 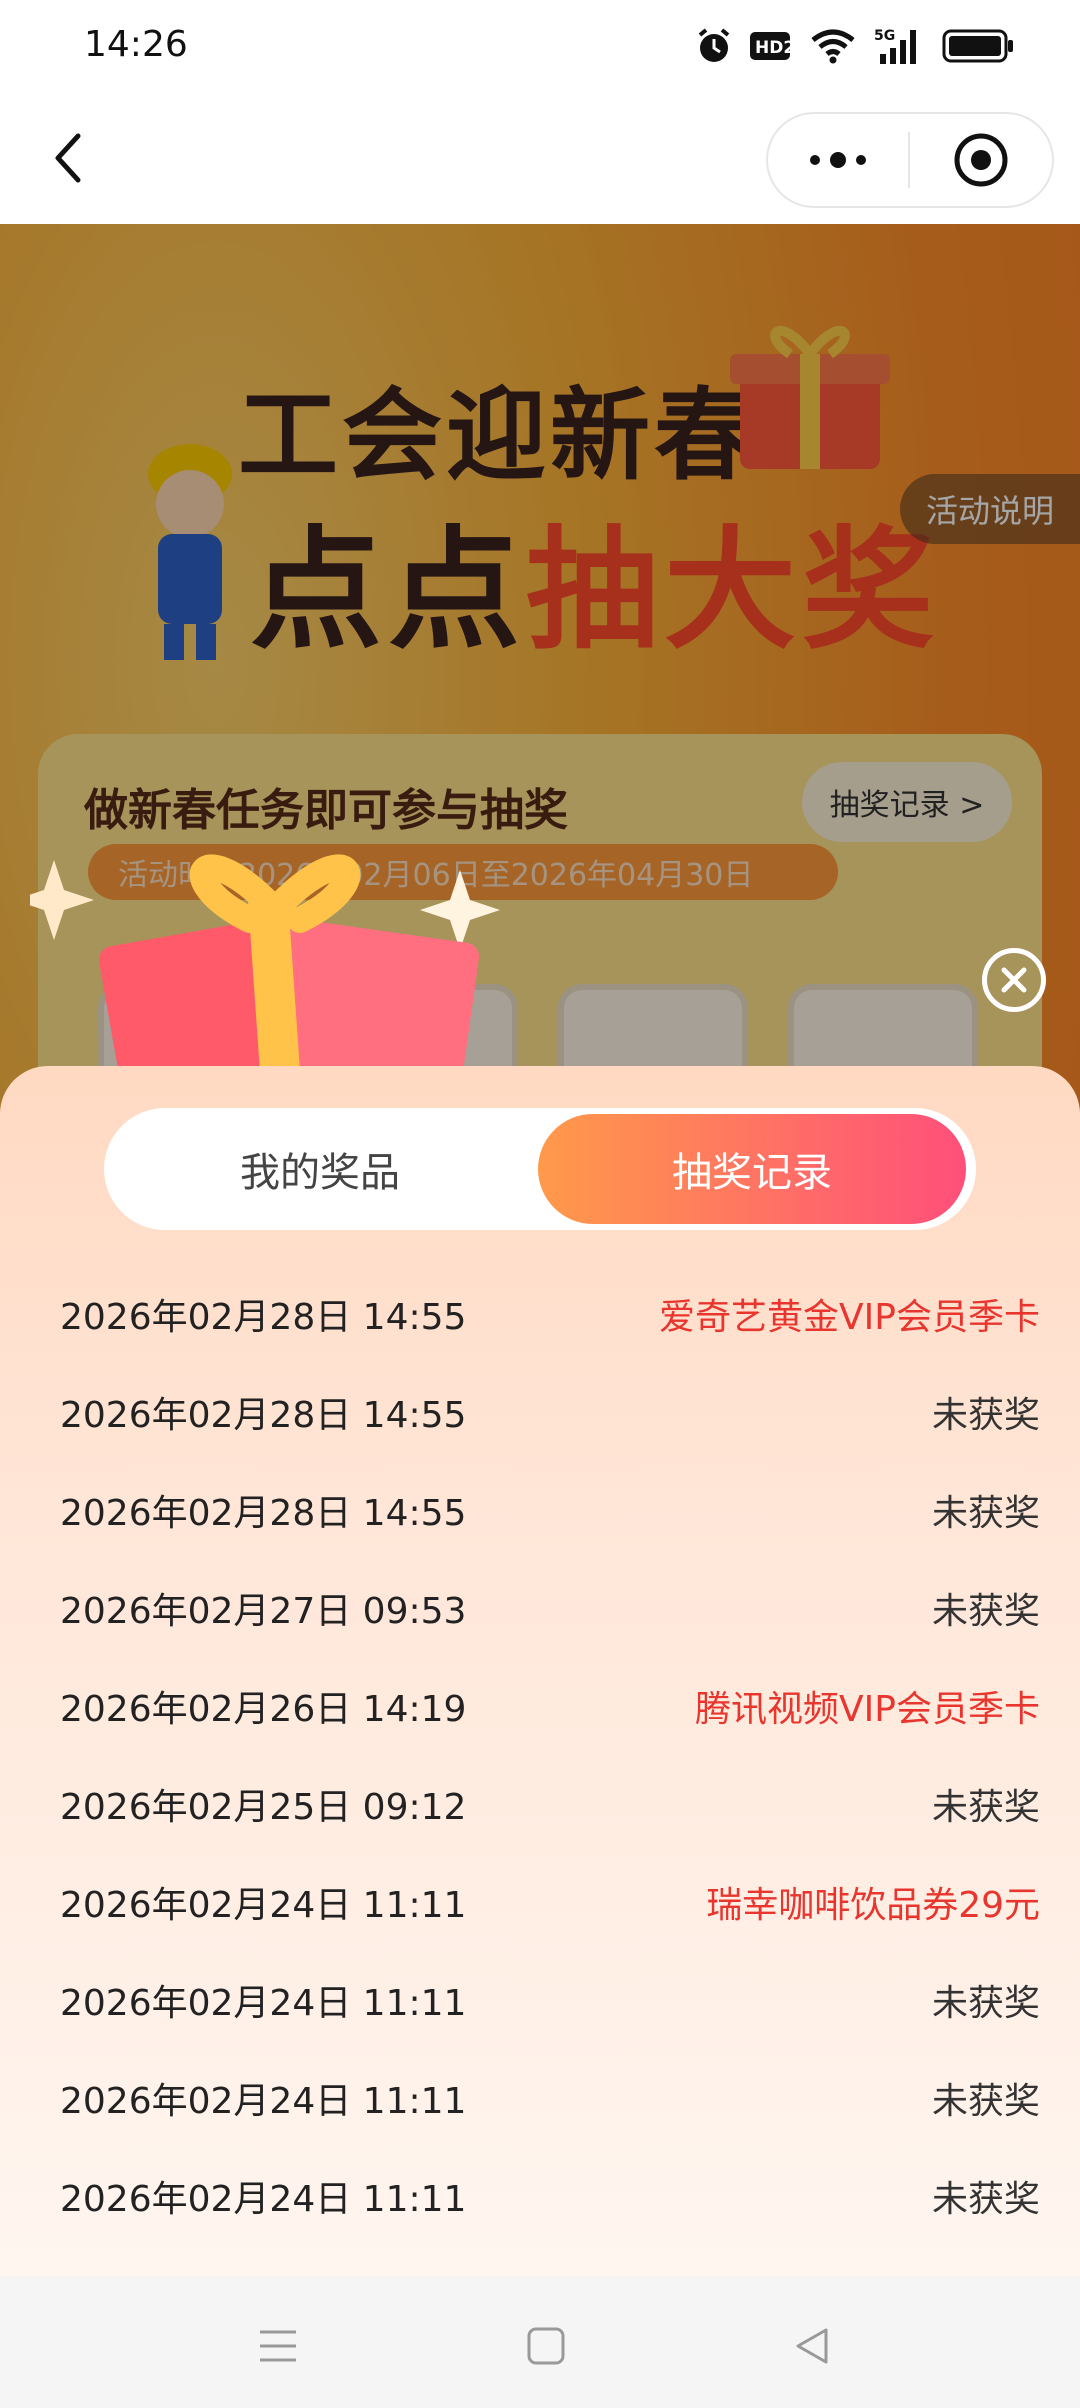 What do you see at coordinates (849, 1317) in the screenshot?
I see `record-result: 爱奇艺黄金VIP会员季卡` at bounding box center [849, 1317].